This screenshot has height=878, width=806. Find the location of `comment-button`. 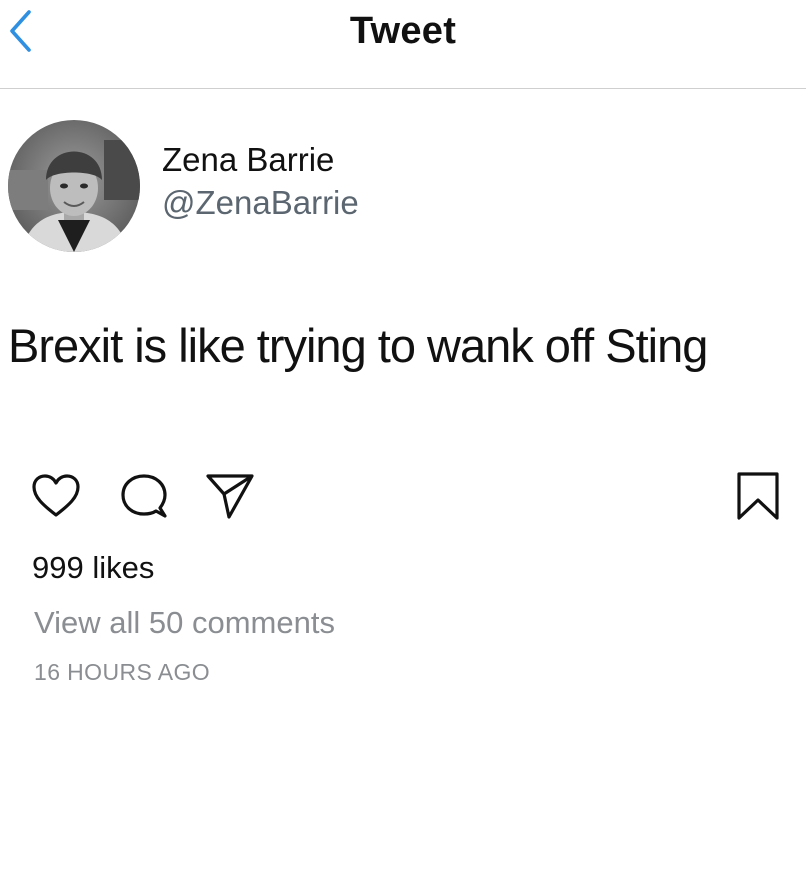

comment-button is located at coordinates (144, 498).